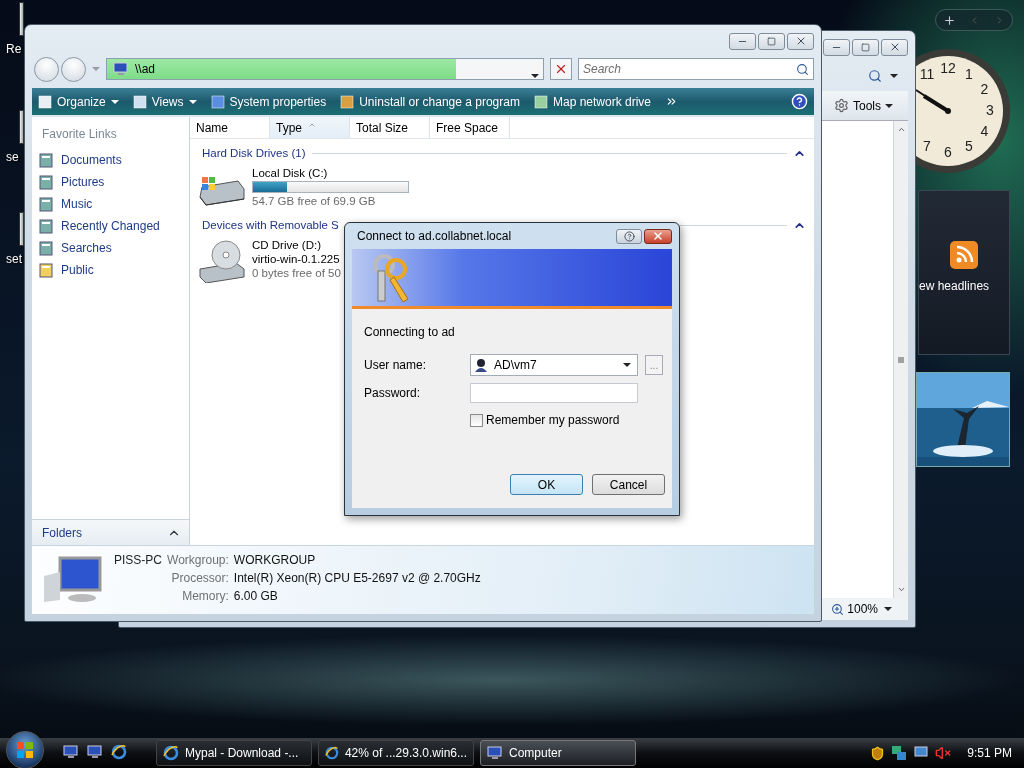  I want to click on start-button, so click(25, 749).